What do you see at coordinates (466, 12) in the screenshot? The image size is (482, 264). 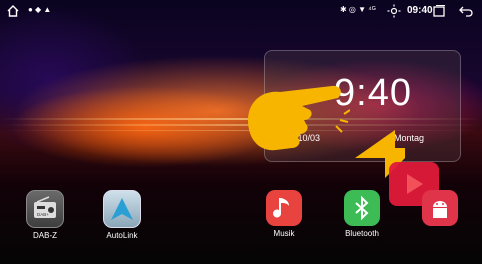 I see `back-icon` at bounding box center [466, 12].